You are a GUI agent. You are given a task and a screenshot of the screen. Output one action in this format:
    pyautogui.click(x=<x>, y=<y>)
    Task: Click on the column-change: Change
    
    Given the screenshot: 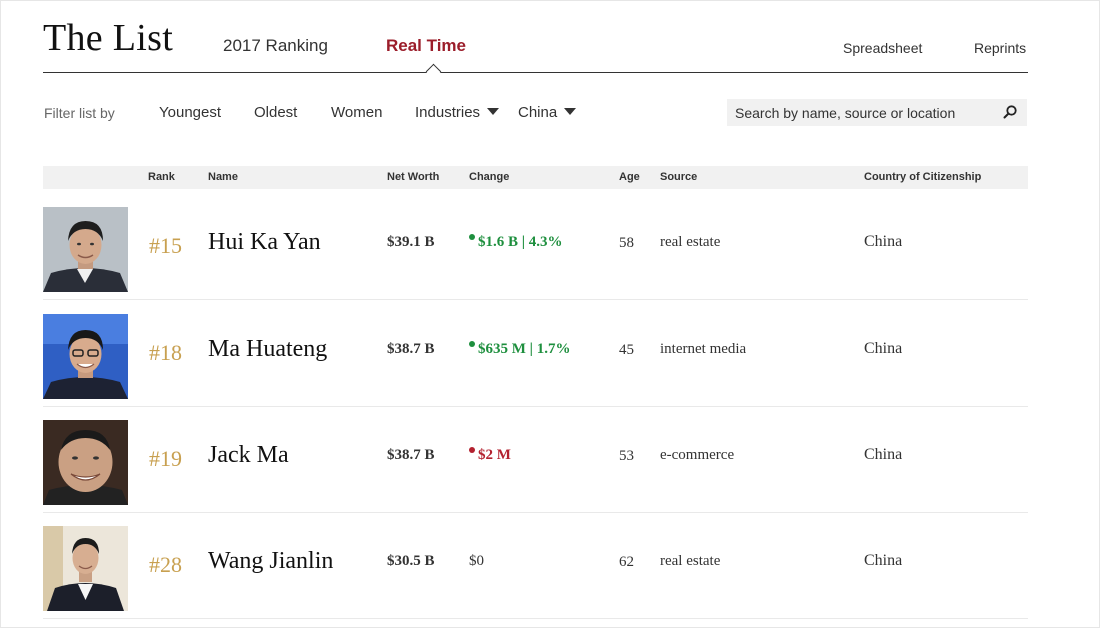 What is the action you would take?
    pyautogui.click(x=489, y=177)
    